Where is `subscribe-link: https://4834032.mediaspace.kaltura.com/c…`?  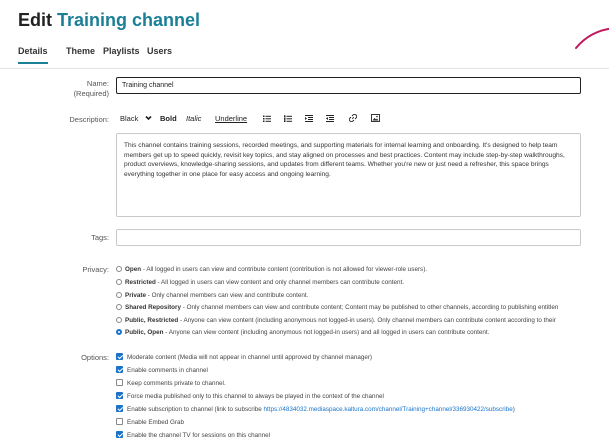
subscribe-link: https://4834032.mediaspace.kaltura.com/c… is located at coordinates (388, 409).